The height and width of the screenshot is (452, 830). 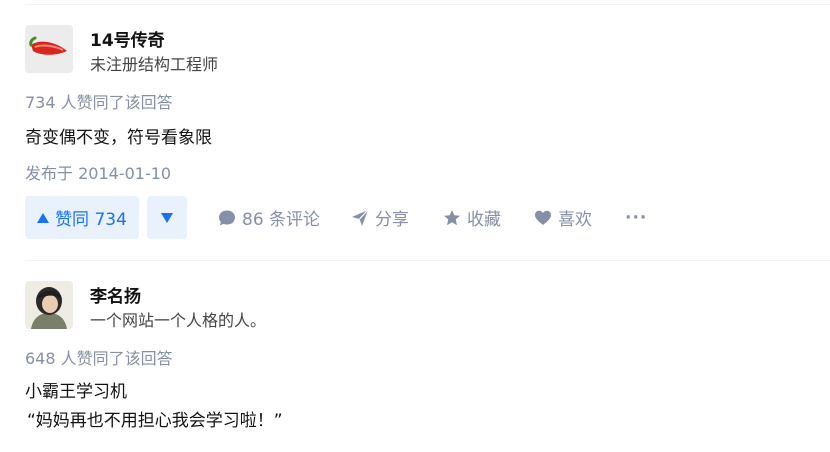 What do you see at coordinates (325, 49) in the screenshot?
I see `author-info: 14号传奇 未注册结构工程师` at bounding box center [325, 49].